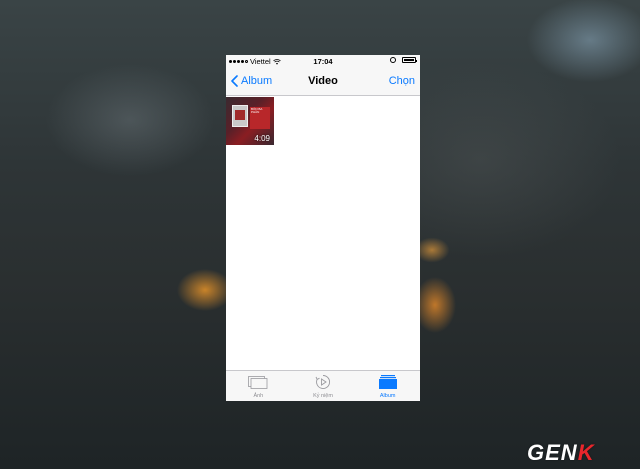 The width and height of the screenshot is (640, 469). Describe the element at coordinates (240, 116) in the screenshot. I see `thumbnail-image-screen` at that location.